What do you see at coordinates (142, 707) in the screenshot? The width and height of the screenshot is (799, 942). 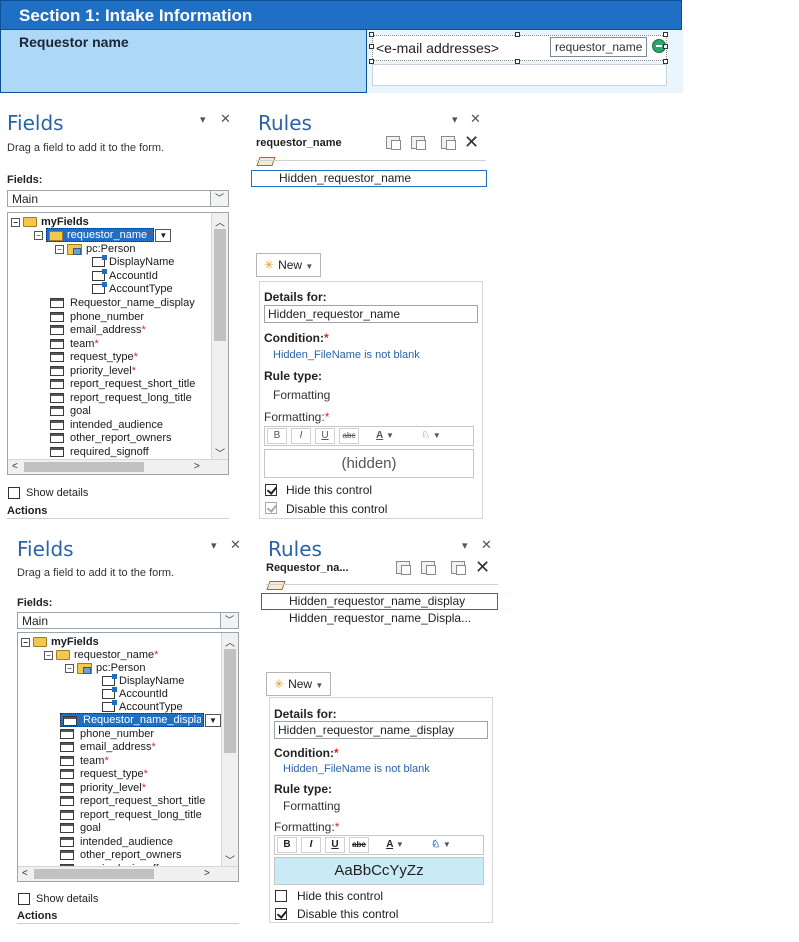 I see `tree-node-accounttype: AccountType` at bounding box center [142, 707].